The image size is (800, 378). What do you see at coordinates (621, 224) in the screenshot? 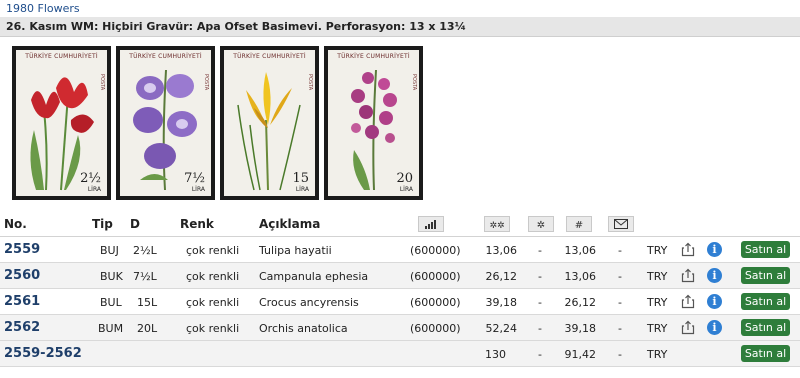
I see `cover-envelope-icon` at bounding box center [621, 224].